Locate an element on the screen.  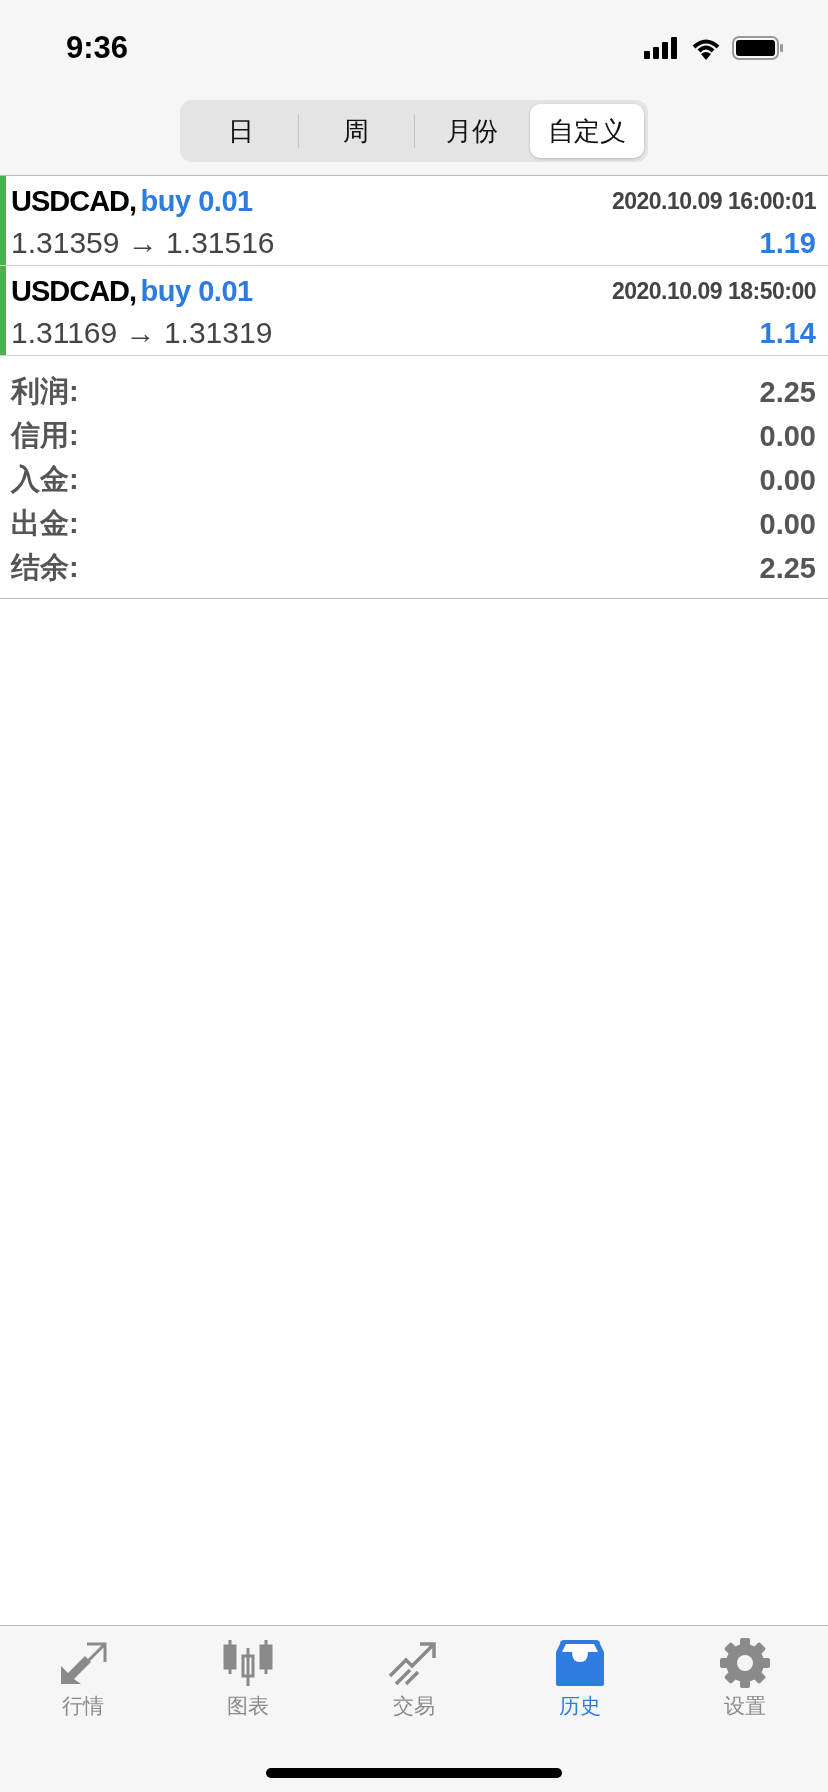
tab-bar-item: 设置 is located at coordinates (745, 1679).